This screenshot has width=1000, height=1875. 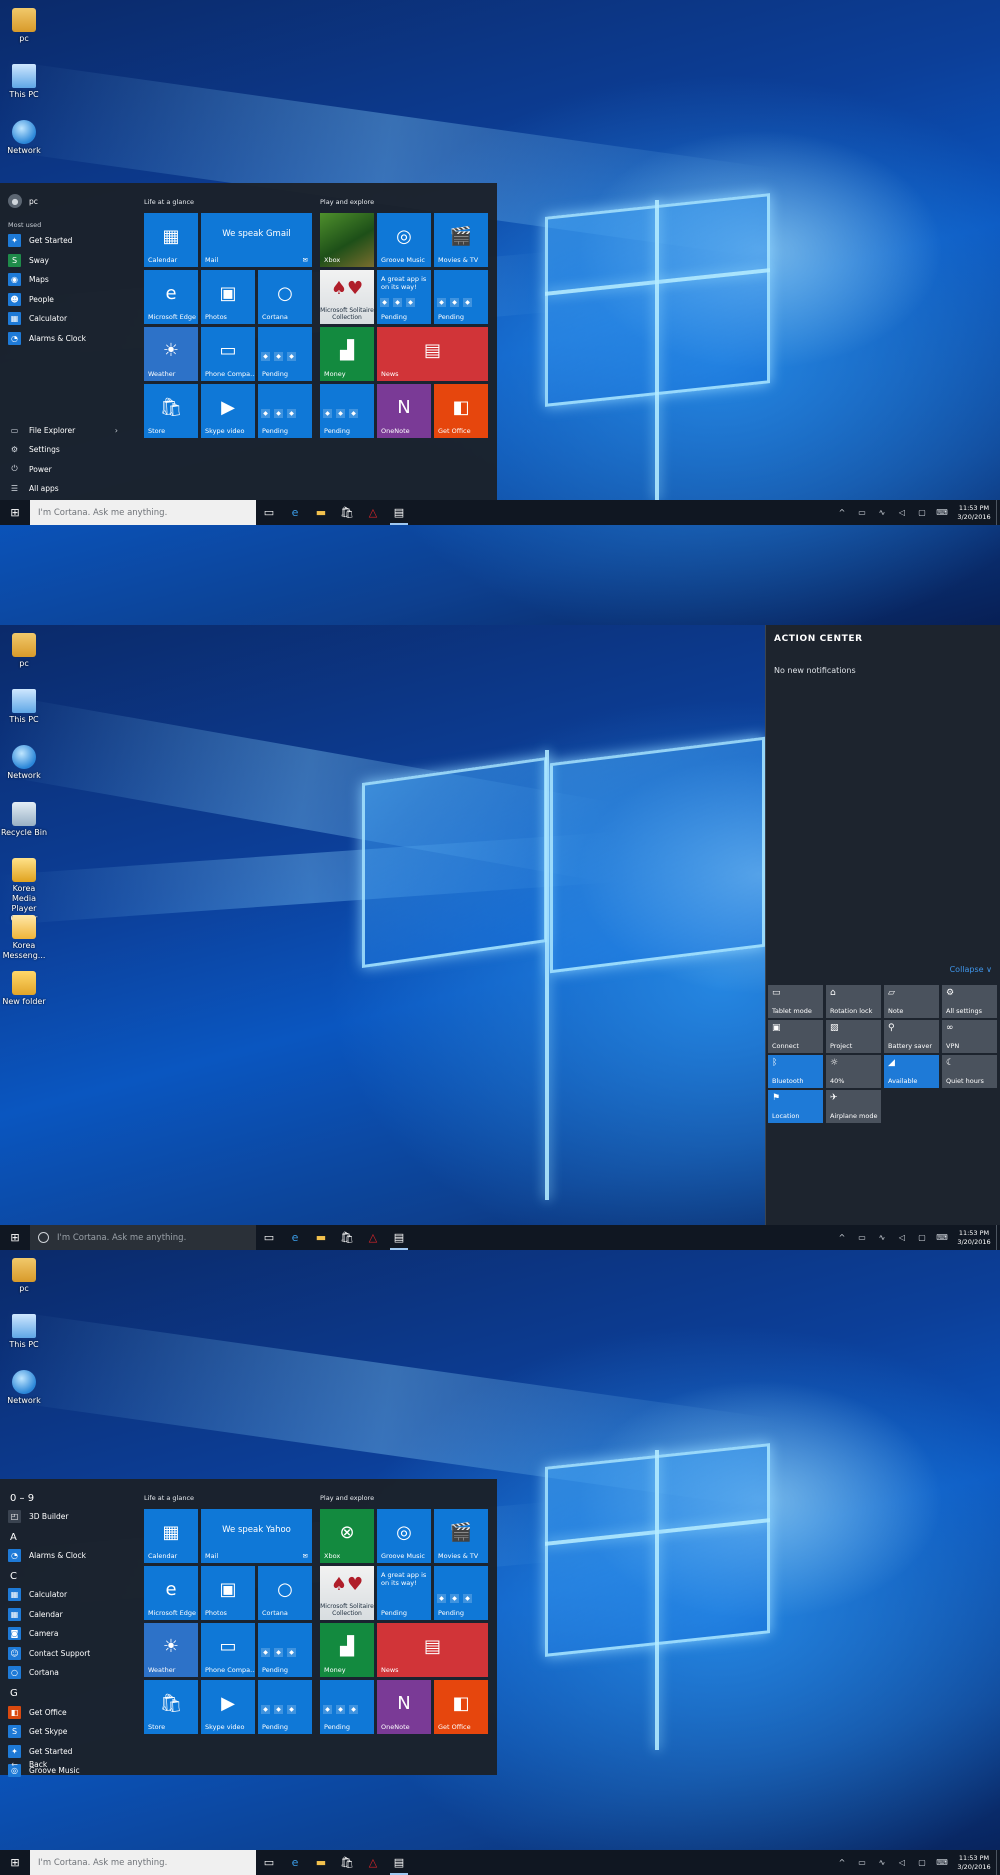 I want to click on letter-header: A, so click(x=13, y=1537).